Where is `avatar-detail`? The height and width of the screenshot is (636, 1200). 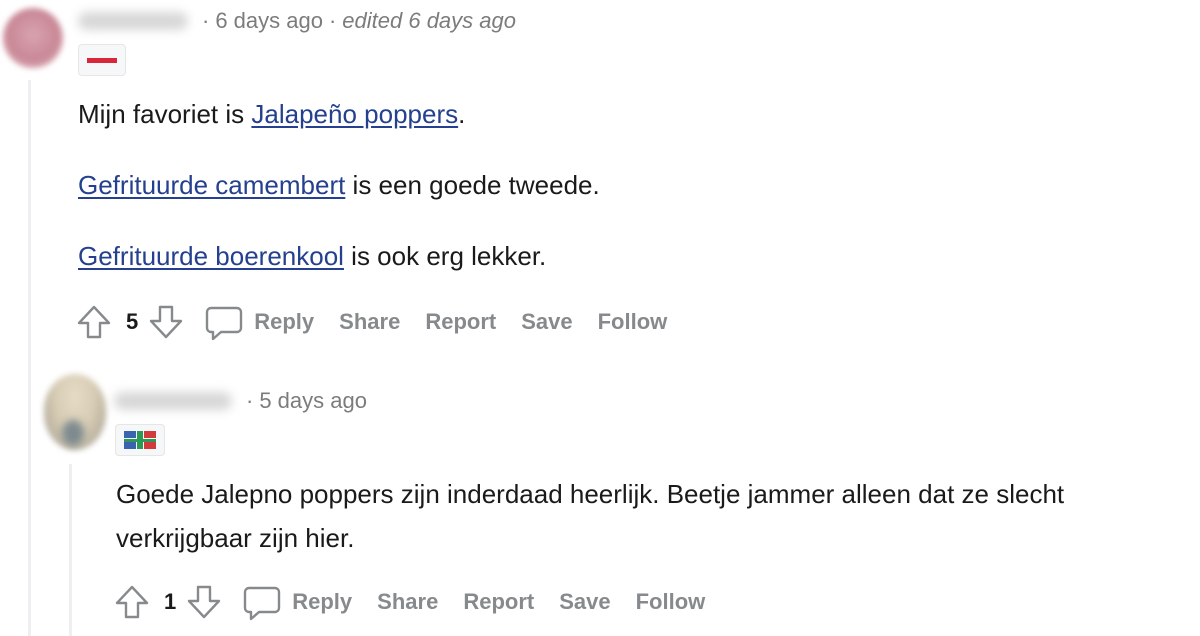
avatar-detail is located at coordinates (73, 433).